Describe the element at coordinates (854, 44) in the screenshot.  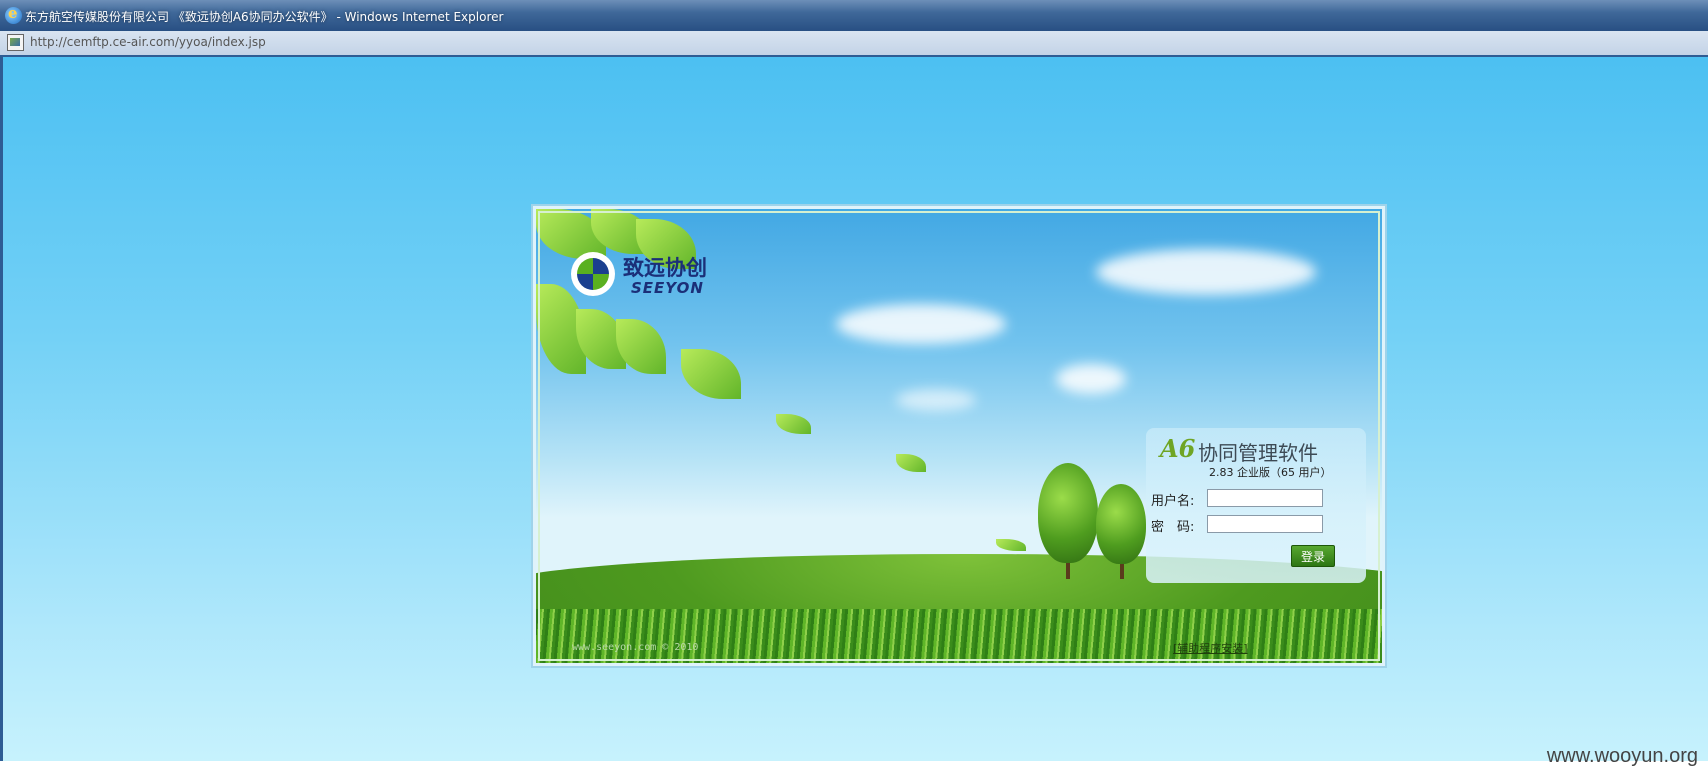
I see `address-bar: http://cemftp.ce-air.com/yyoa/index.jsp` at that location.